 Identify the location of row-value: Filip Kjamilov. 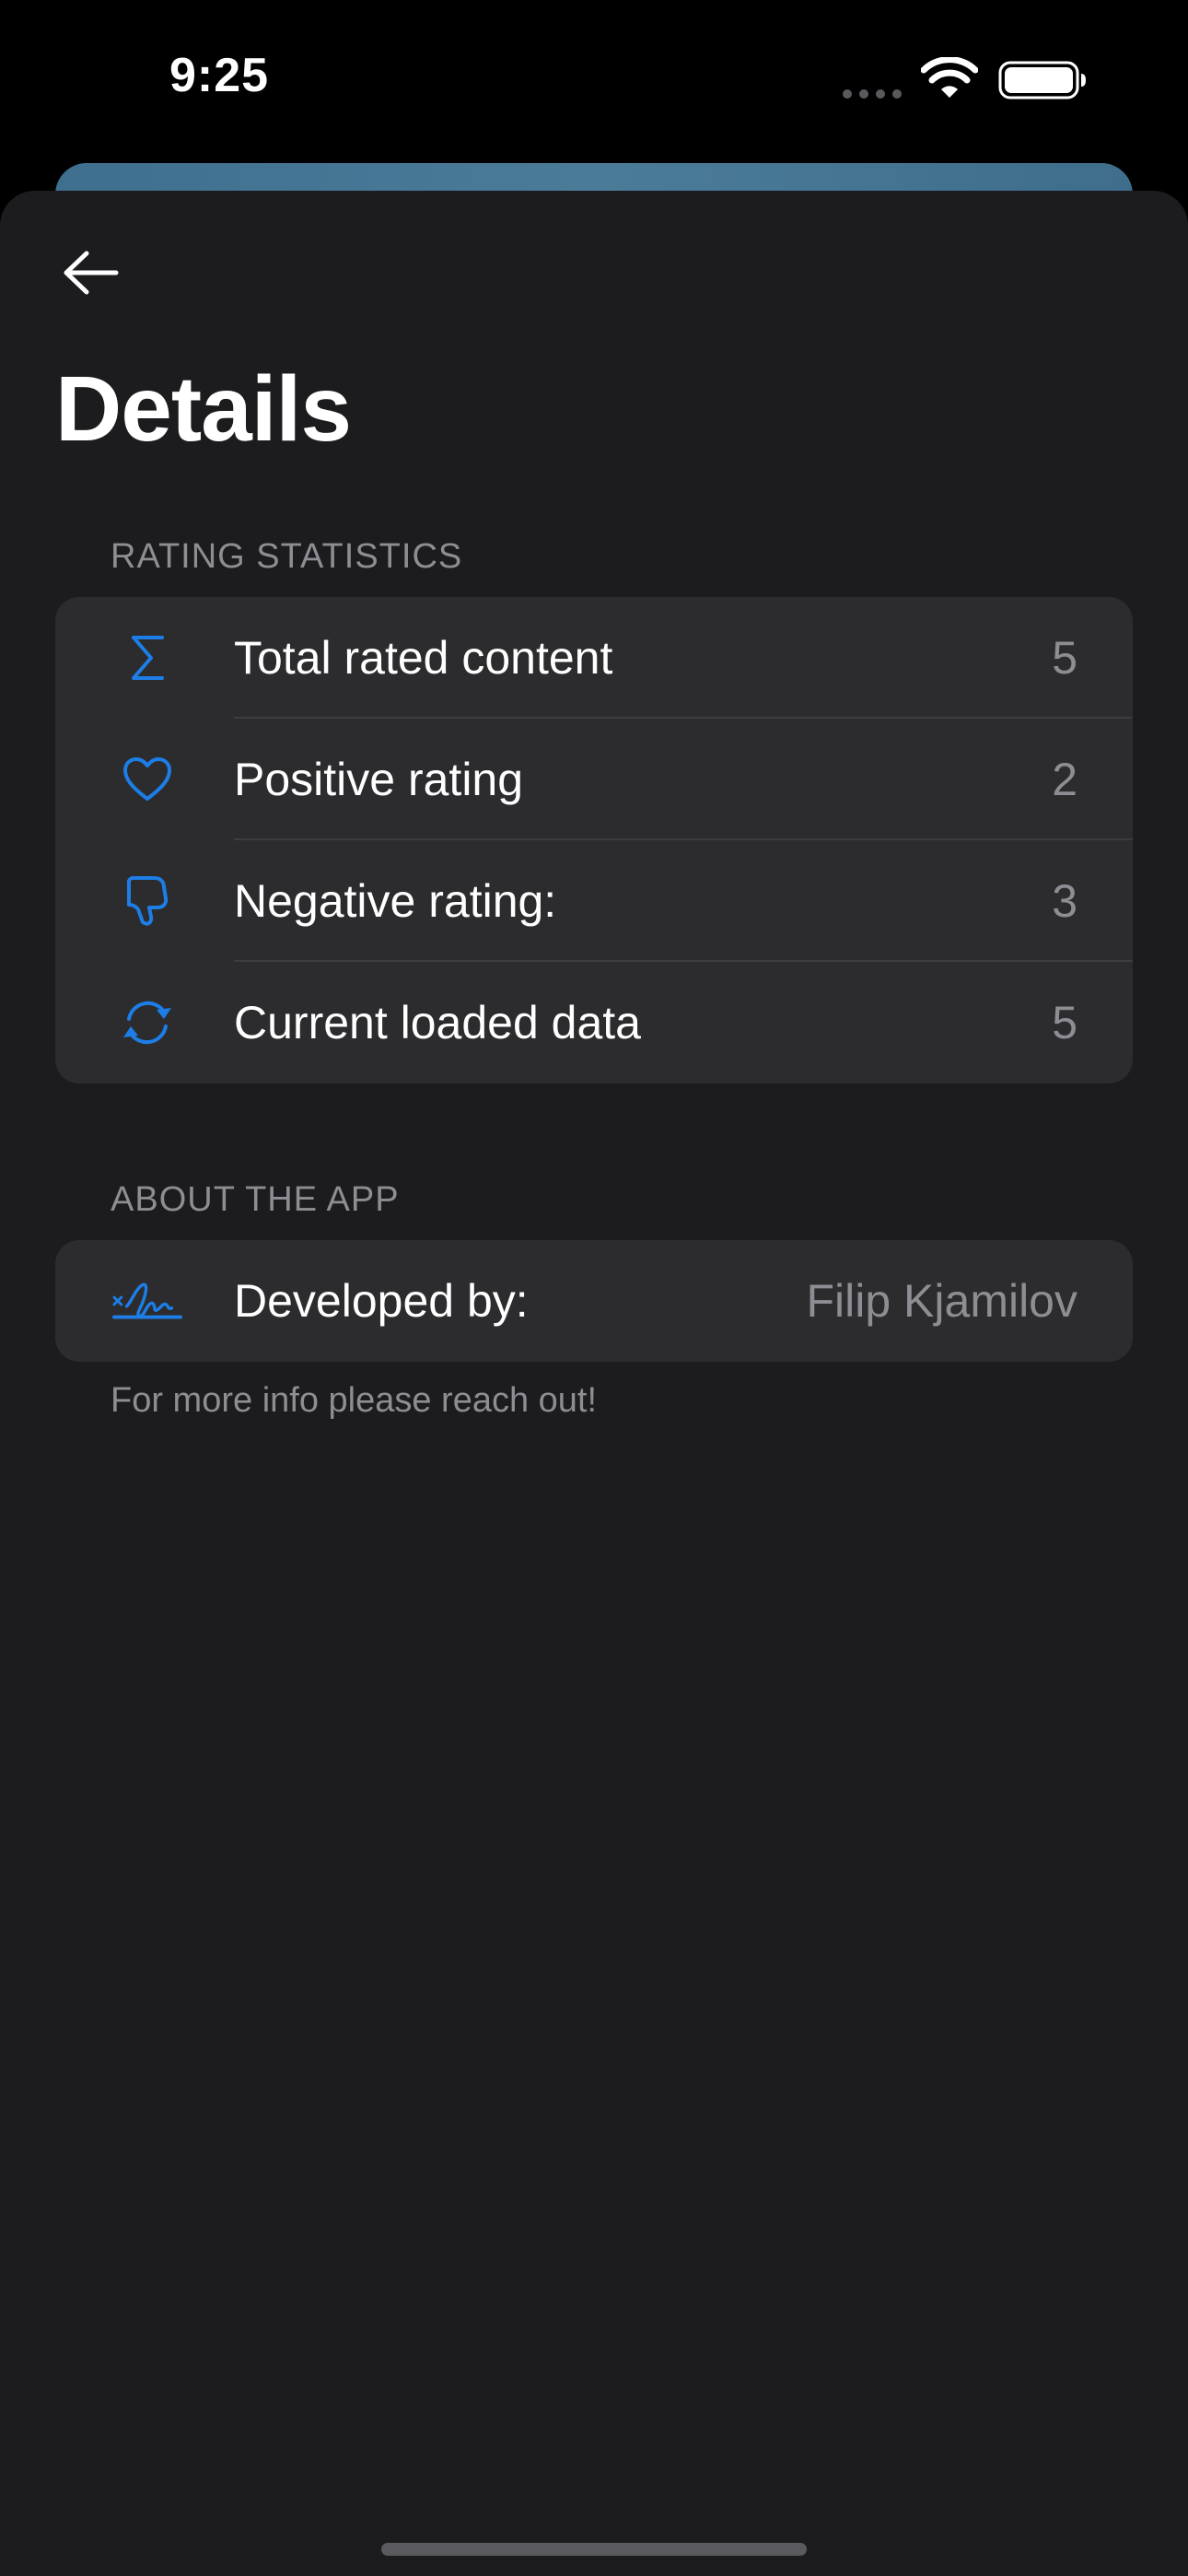
(941, 1301).